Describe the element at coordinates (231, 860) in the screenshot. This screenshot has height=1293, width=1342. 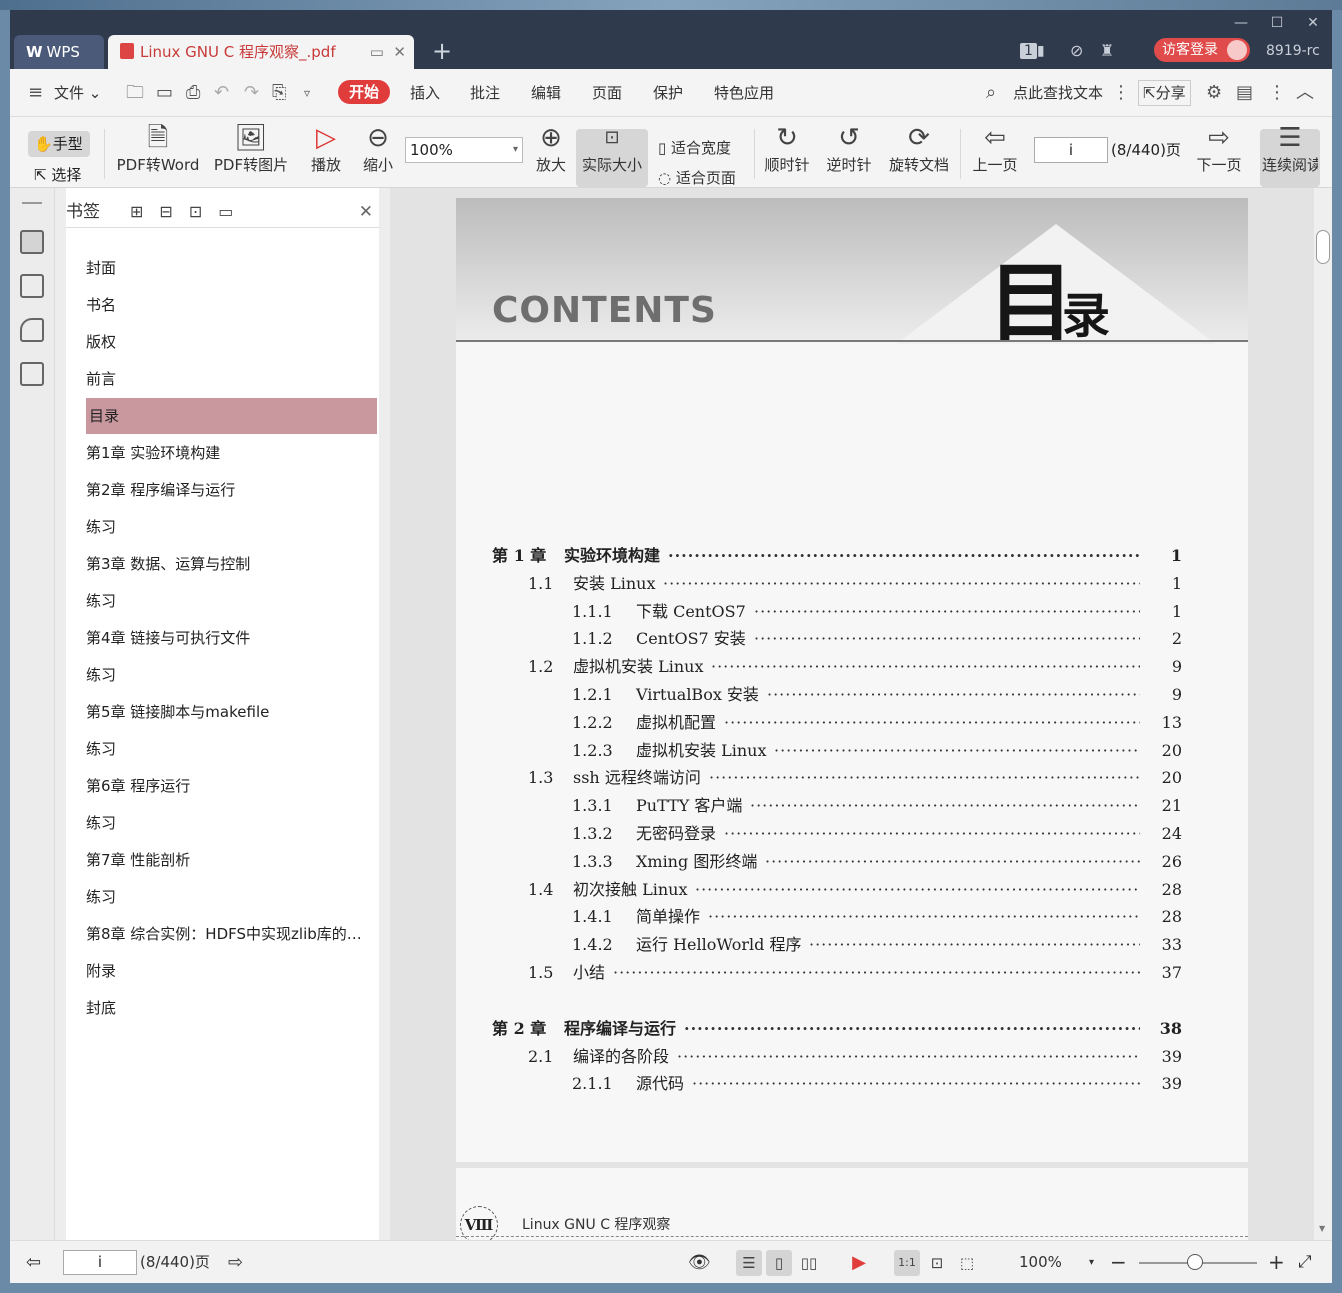
I see `bookmark-item: ▶第7章 性能剖析` at that location.